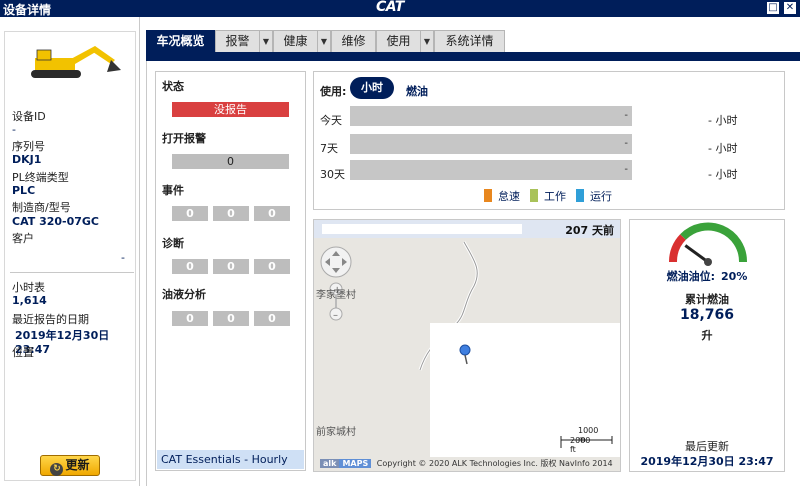  I want to click on total-fuel-value: 18,766, so click(707, 315).